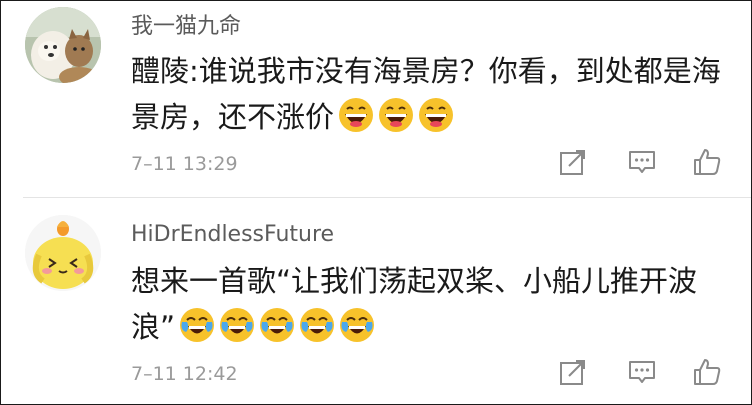 This screenshot has height=405, width=752. Describe the element at coordinates (184, 374) in the screenshot. I see `timestamp: 7–11 12:42` at that location.